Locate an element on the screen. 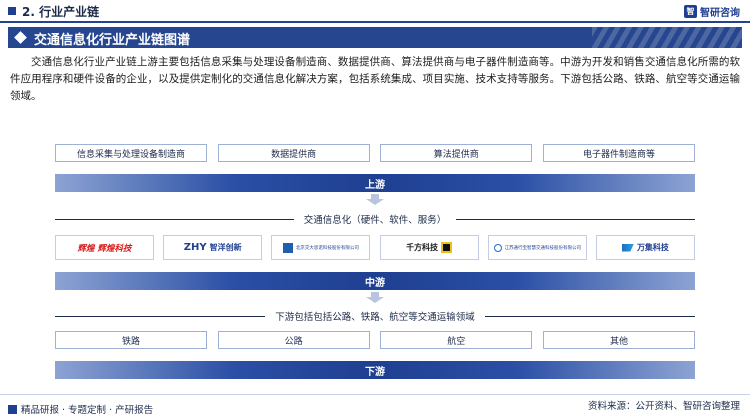  upstream-item: 算法提供商 is located at coordinates (456, 153).